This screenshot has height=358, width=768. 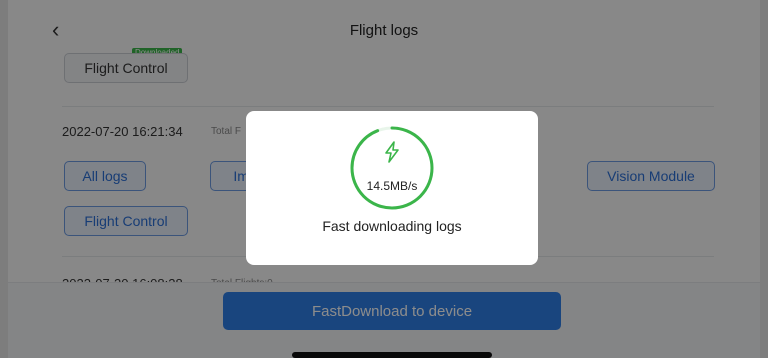 I want to click on download-speed: 14.5MB/s, so click(x=392, y=186).